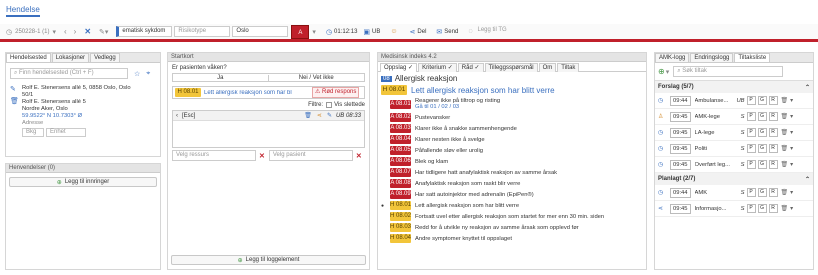 The image size is (818, 275). I want to click on share-icon: ⋖, so click(413, 32).